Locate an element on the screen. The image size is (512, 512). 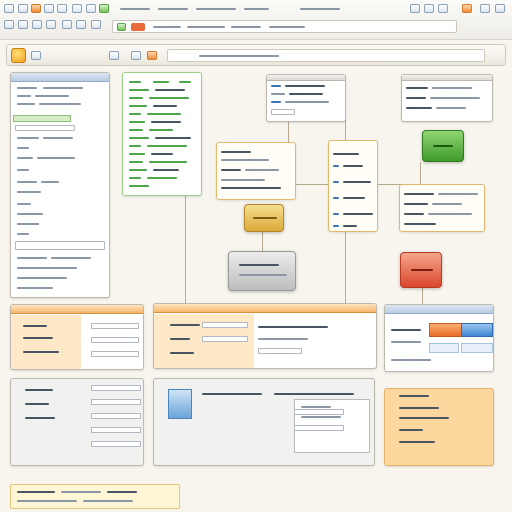
minimize-icon is located at coordinates (485, 8).